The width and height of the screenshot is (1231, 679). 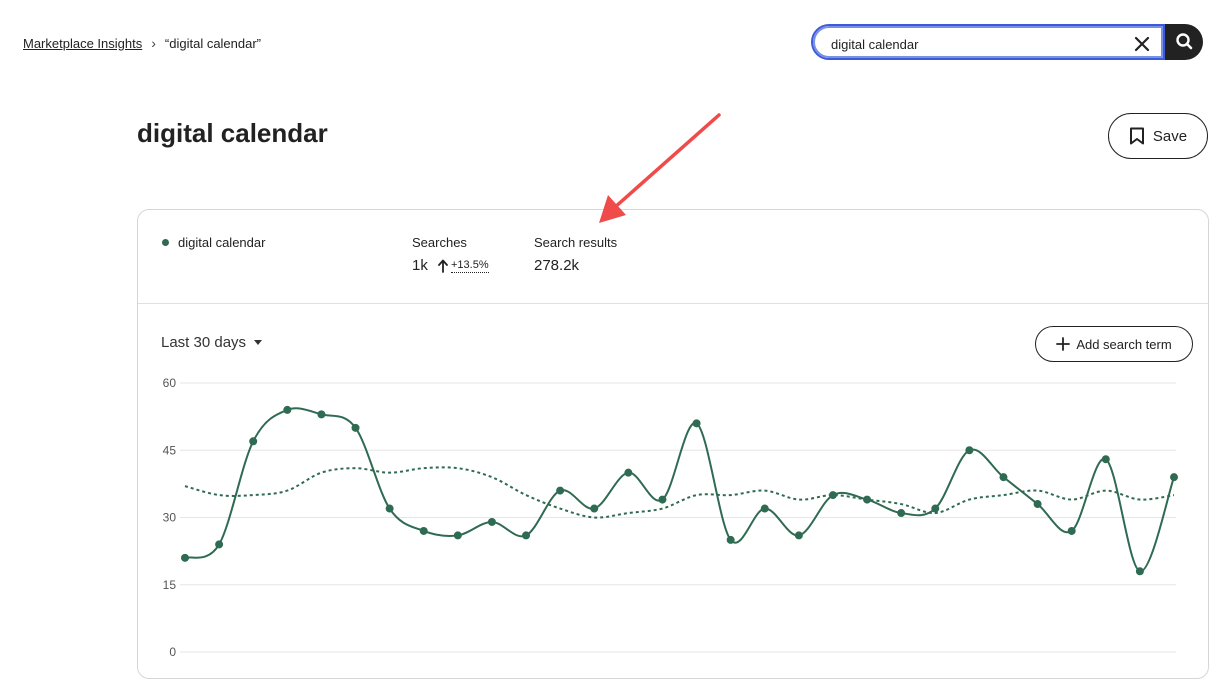 I want to click on y-tick-label: 15, so click(x=170, y=585).